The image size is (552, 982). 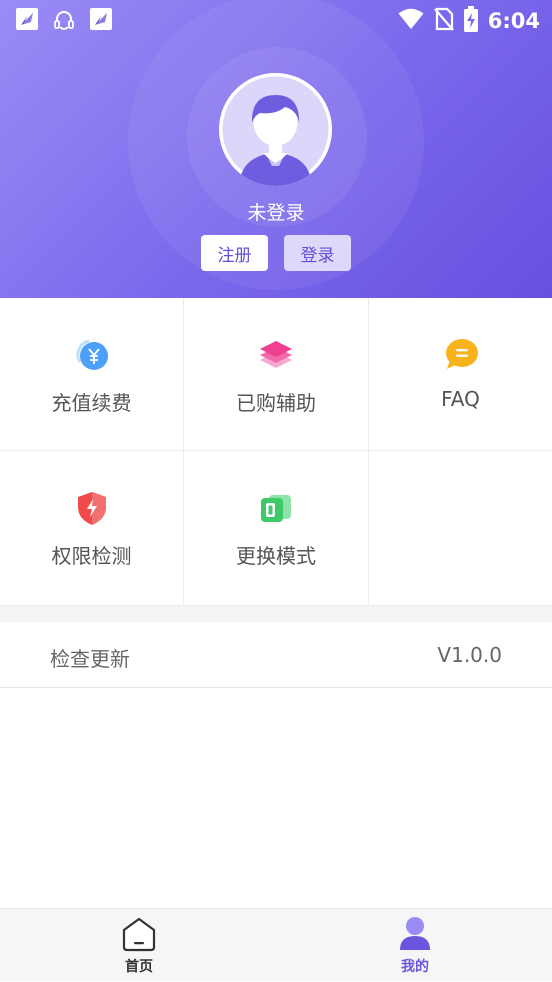 What do you see at coordinates (460, 528) in the screenshot?
I see `menu-item-empty` at bounding box center [460, 528].